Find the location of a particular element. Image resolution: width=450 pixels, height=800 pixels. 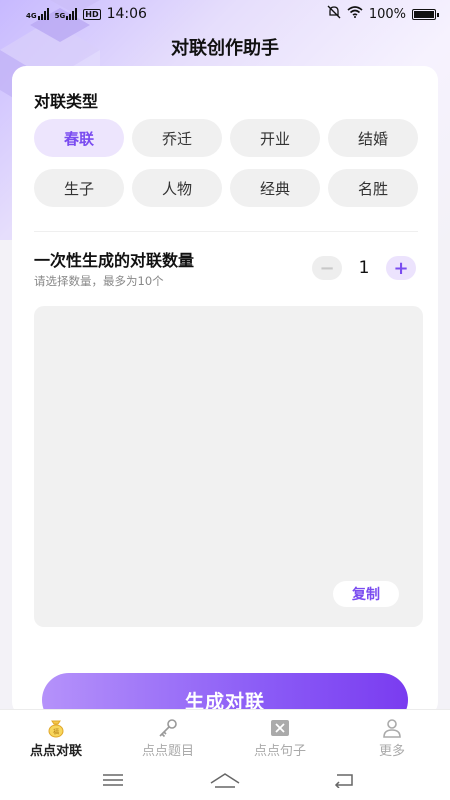

chip-qiaoqian: 乔迁 is located at coordinates (177, 138).